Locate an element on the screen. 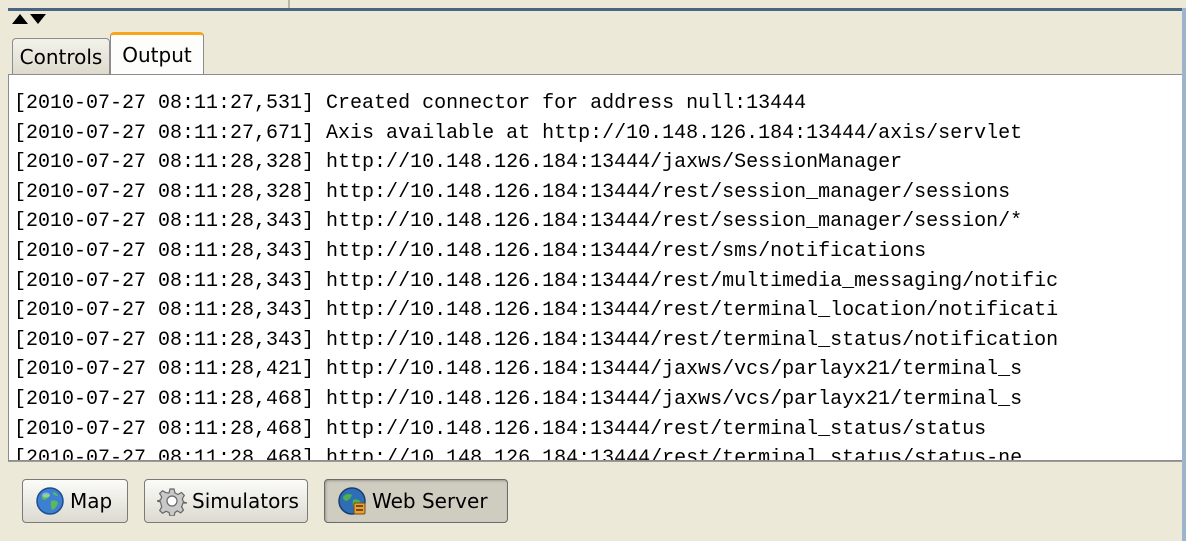 The image size is (1186, 541). web-server-button-label: Web Server is located at coordinates (430, 501).